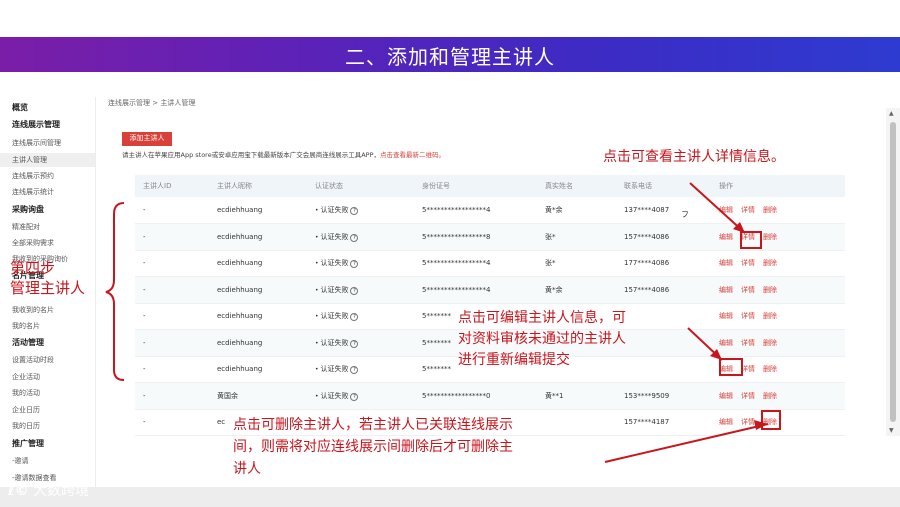 The height and width of the screenshot is (507, 900). What do you see at coordinates (18, 491) in the screenshot?
I see `logo-mark-icon: ℓ©` at bounding box center [18, 491].